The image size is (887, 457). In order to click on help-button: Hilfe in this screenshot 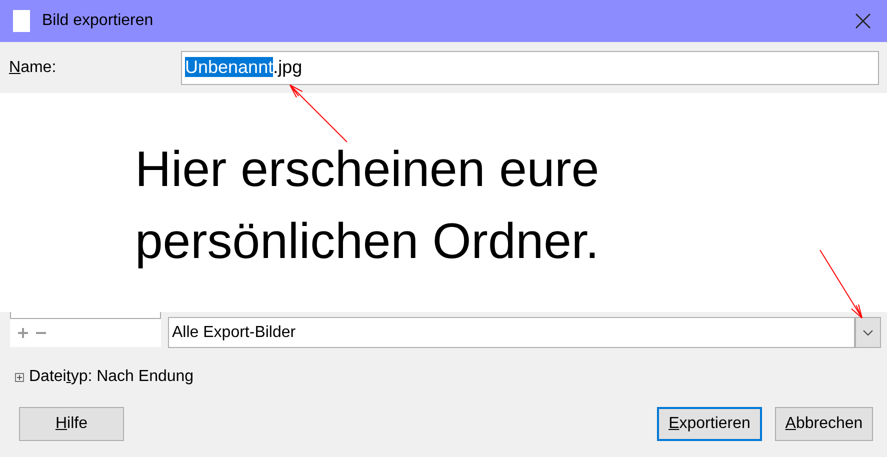, I will do `click(71, 424)`.